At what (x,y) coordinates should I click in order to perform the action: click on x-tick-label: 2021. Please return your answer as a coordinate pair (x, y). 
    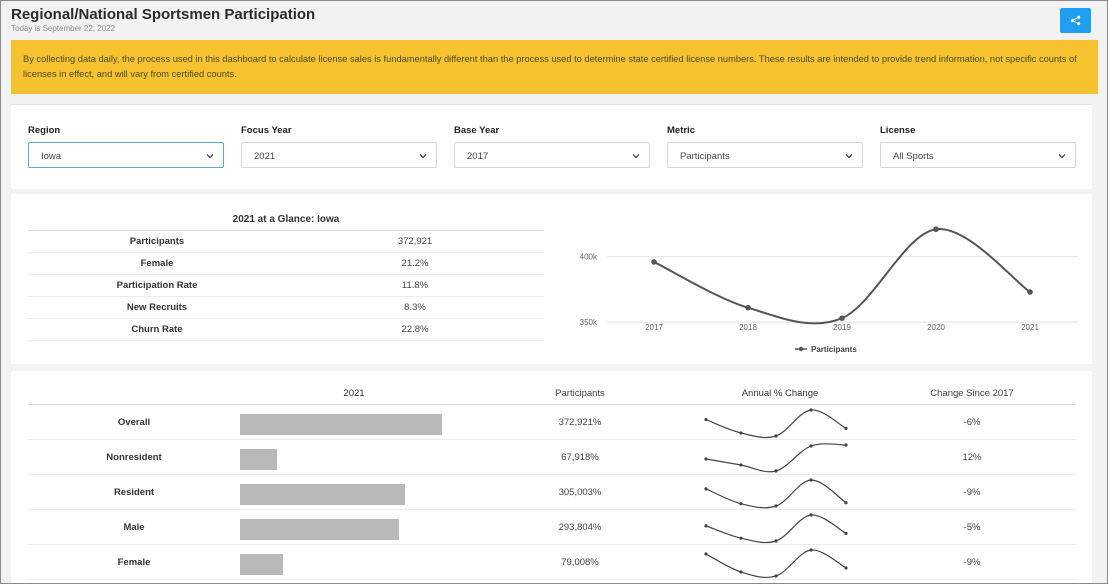
    Looking at the image, I should click on (1030, 327).